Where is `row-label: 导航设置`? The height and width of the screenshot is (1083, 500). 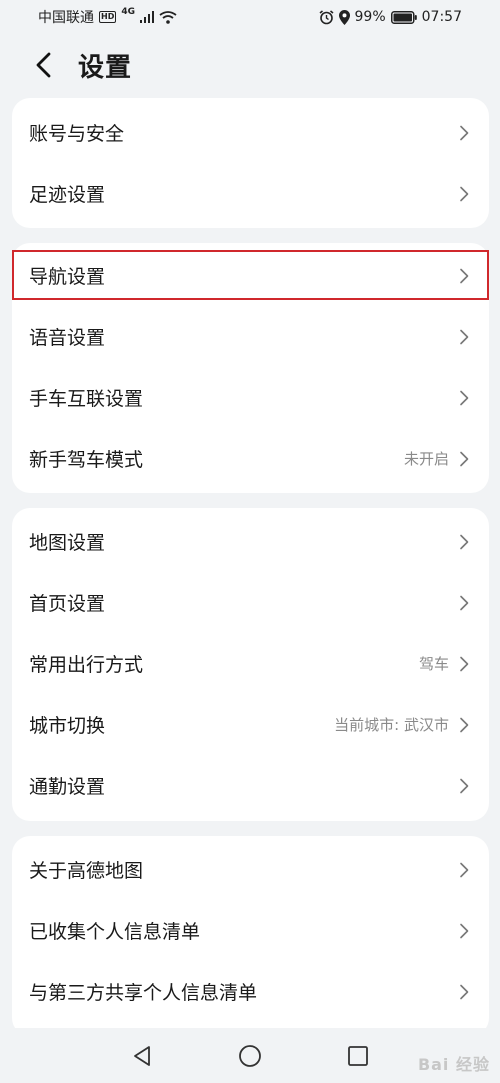 row-label: 导航设置 is located at coordinates (67, 277).